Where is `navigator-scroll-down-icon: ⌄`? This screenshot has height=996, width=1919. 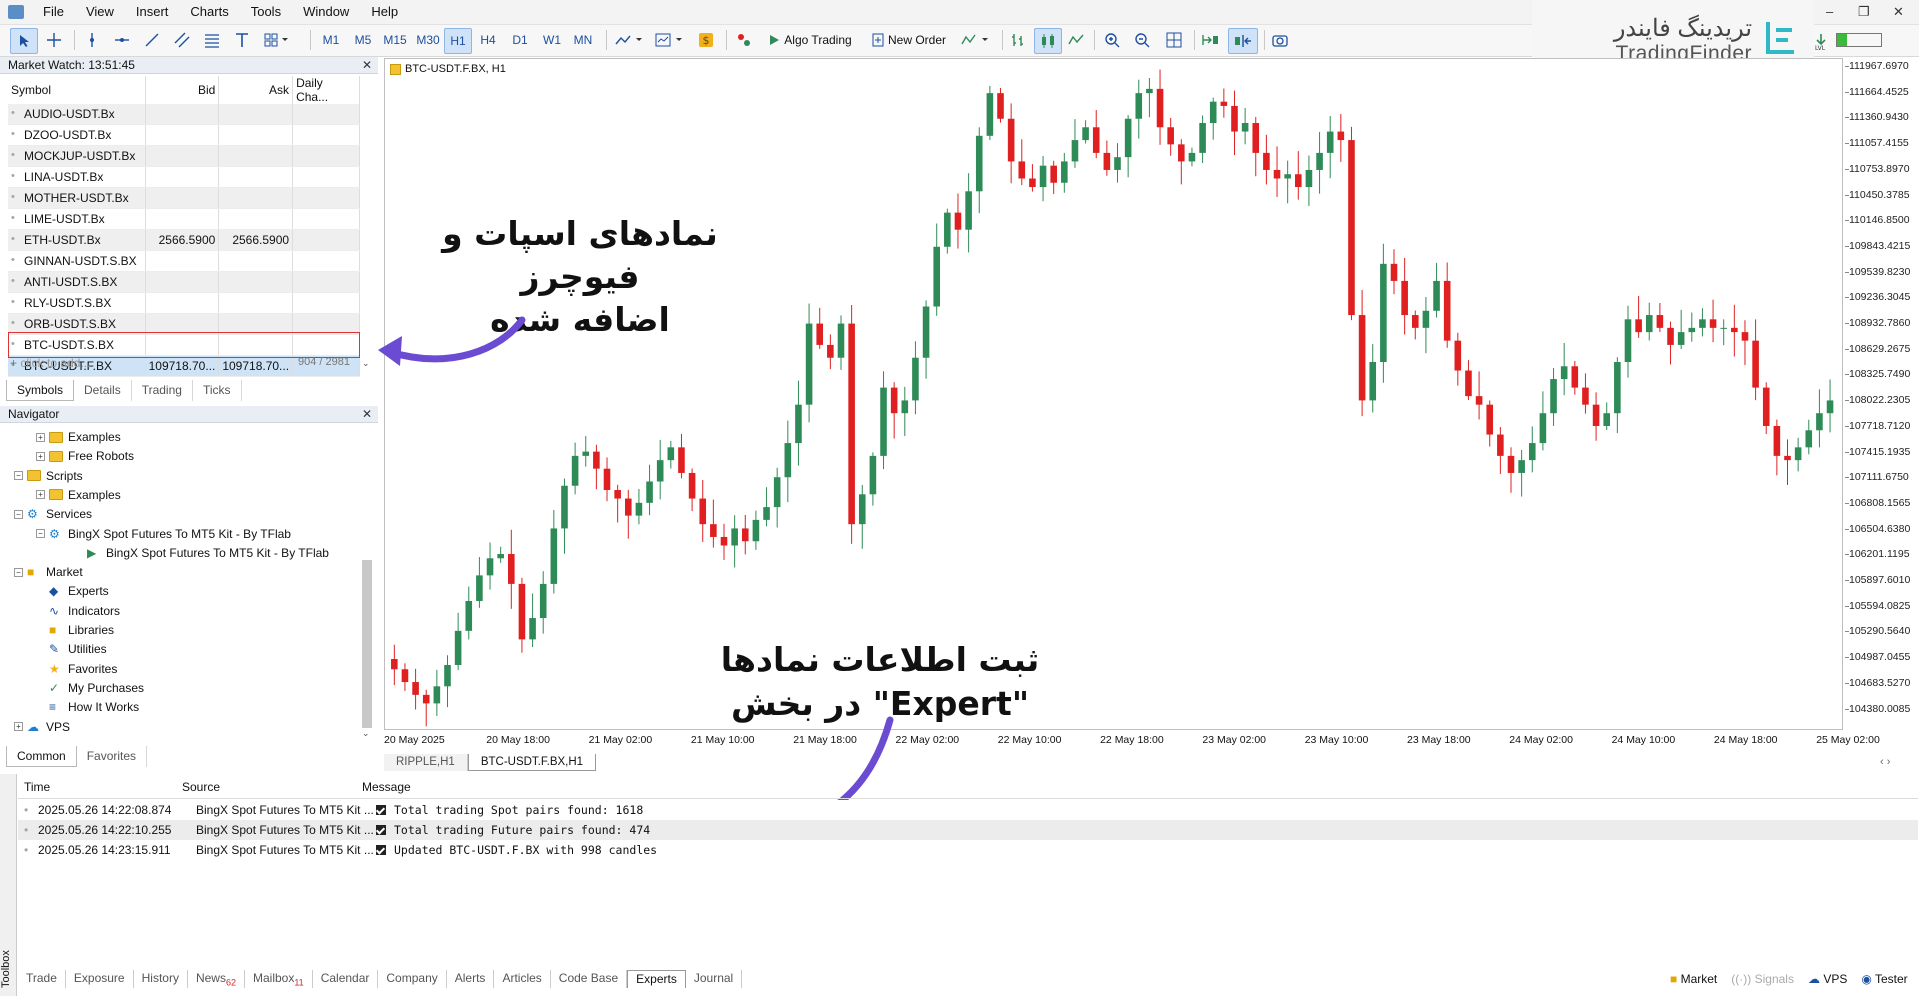
navigator-scroll-down-icon: ⌄ is located at coordinates (366, 733).